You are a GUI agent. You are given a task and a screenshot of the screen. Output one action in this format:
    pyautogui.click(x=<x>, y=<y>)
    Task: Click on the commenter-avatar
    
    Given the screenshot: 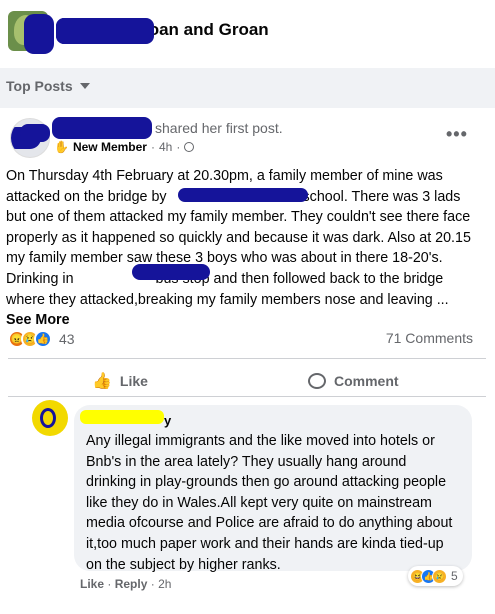 What is the action you would take?
    pyautogui.click(x=50, y=418)
    